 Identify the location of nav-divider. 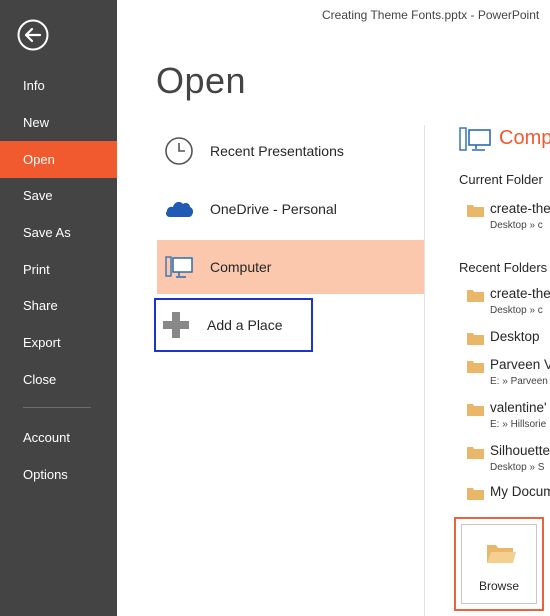
(57, 407).